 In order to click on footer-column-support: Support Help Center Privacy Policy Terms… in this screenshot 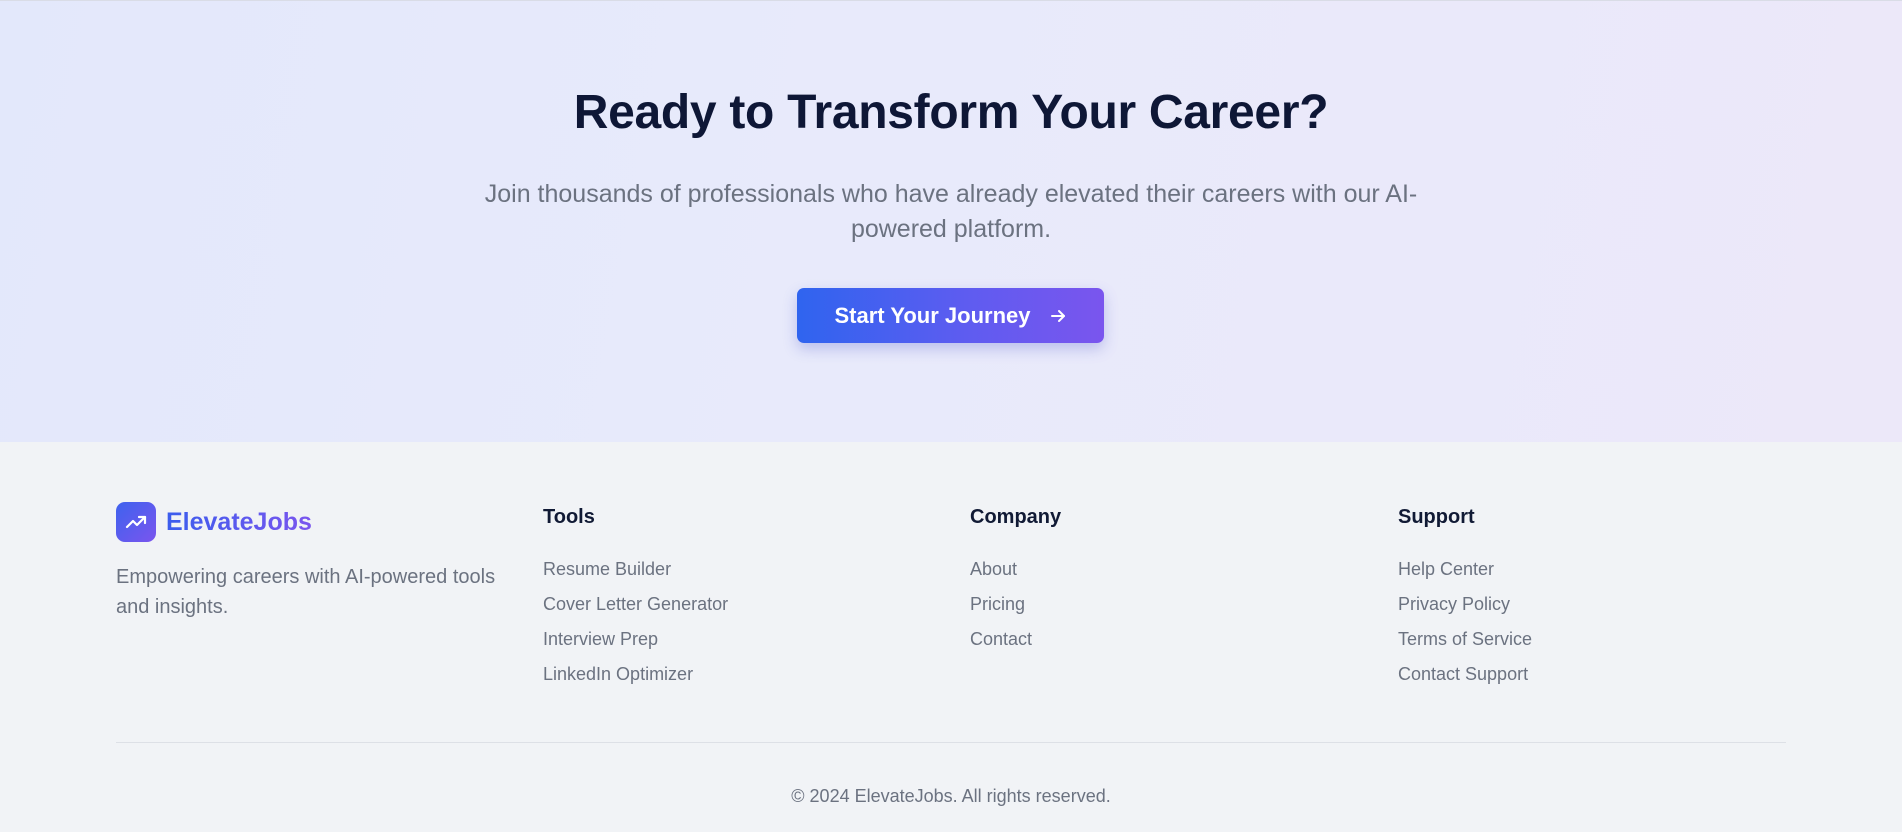, I will do `click(1465, 599)`.